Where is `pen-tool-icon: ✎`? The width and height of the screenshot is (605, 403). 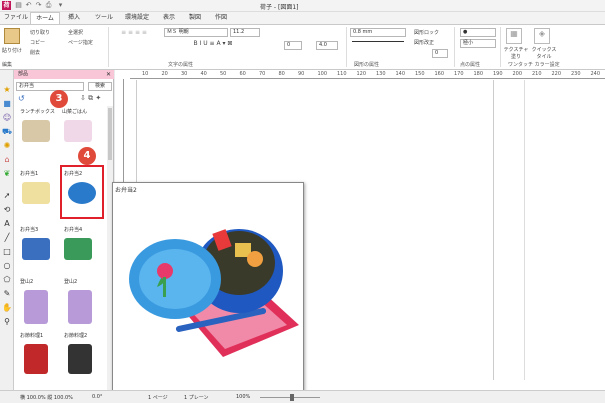 pen-tool-icon: ✎ is located at coordinates (7, 293).